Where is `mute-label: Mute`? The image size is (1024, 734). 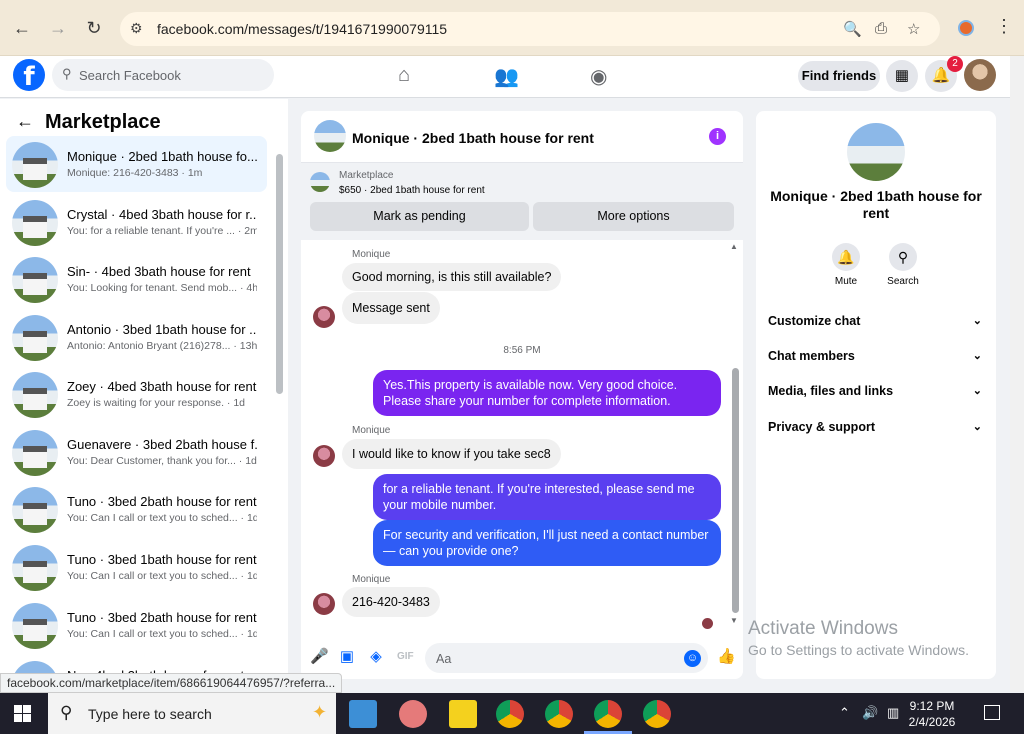 mute-label: Mute is located at coordinates (846, 281).